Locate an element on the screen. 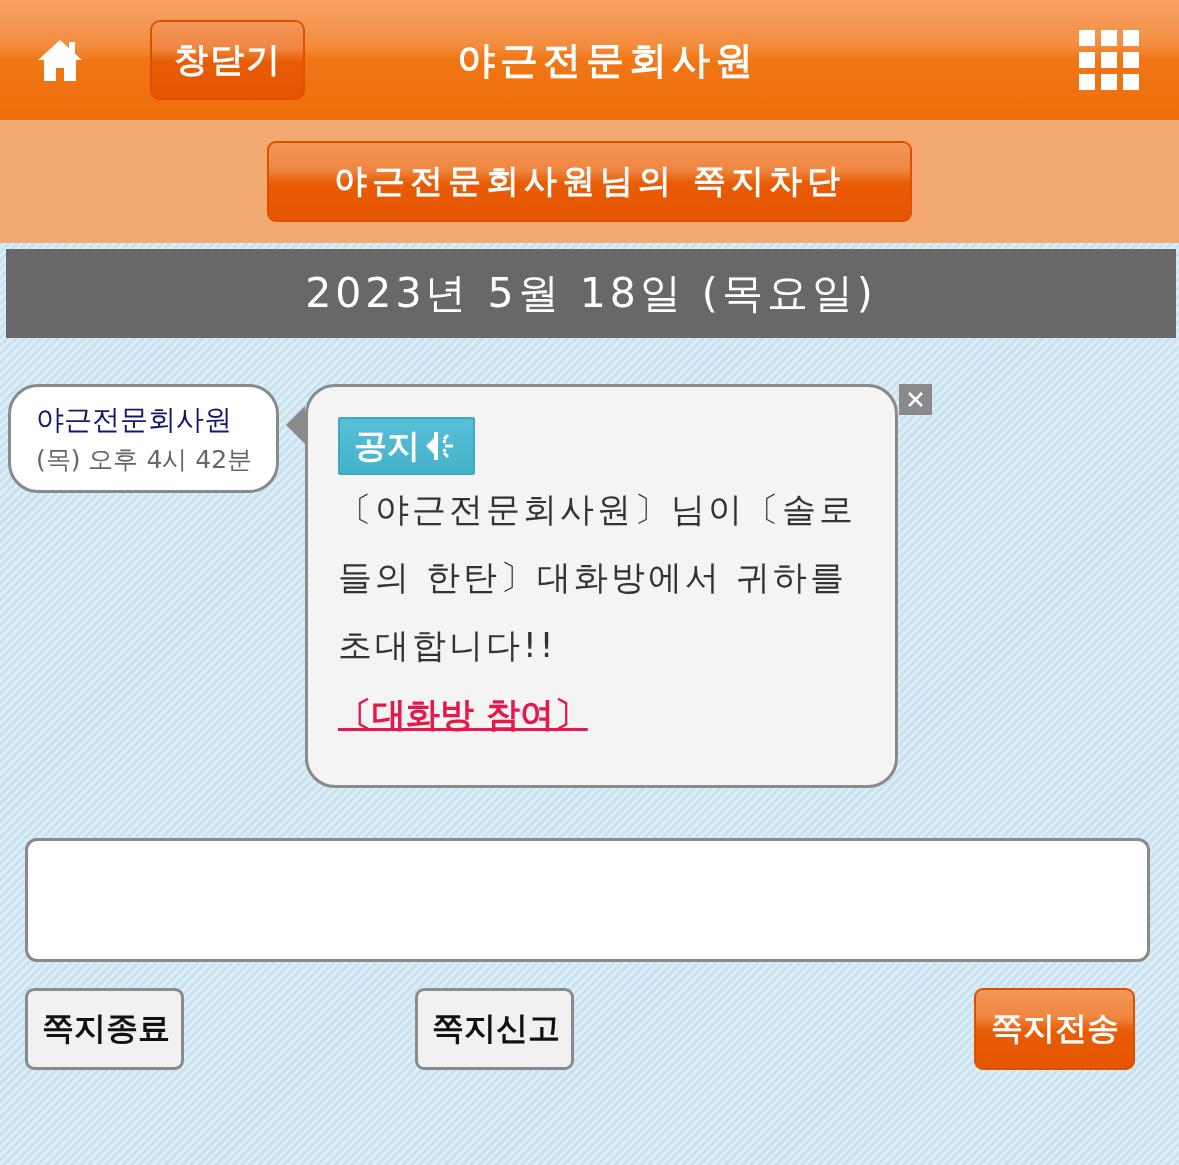  join-chat-link: 〔대화방 참여〕 is located at coordinates (463, 714).